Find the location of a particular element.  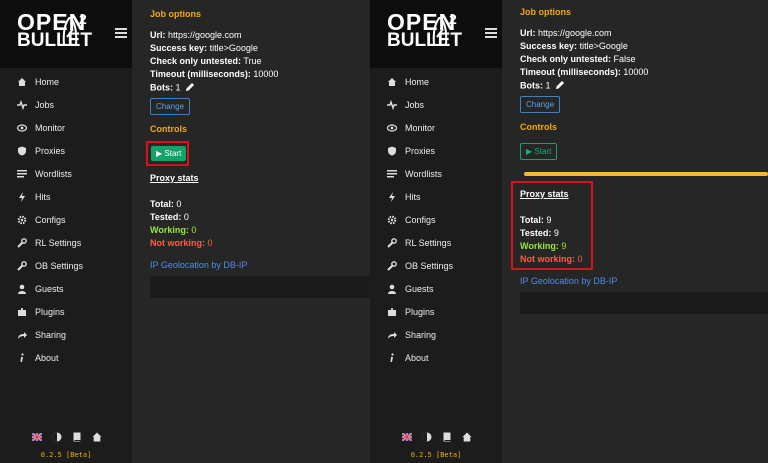

sidebar-item-label: Sharing is located at coordinates (421, 334).